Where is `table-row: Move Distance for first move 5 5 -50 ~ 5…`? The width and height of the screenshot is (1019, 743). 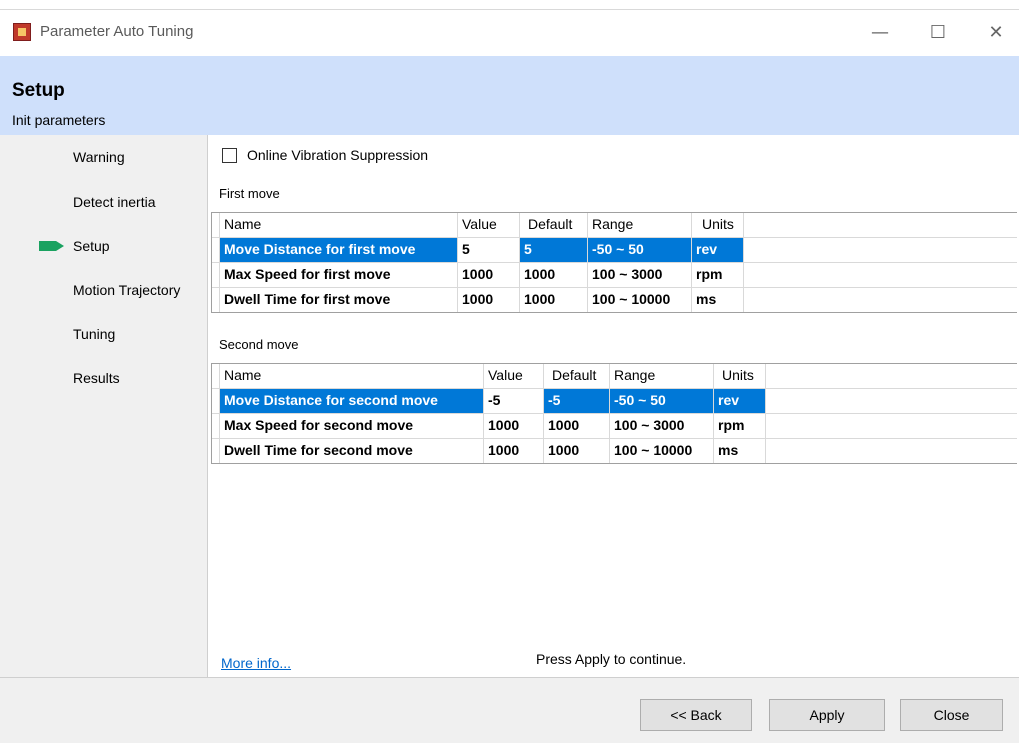 table-row: Move Distance for first move 5 5 -50 ~ 5… is located at coordinates (614, 250).